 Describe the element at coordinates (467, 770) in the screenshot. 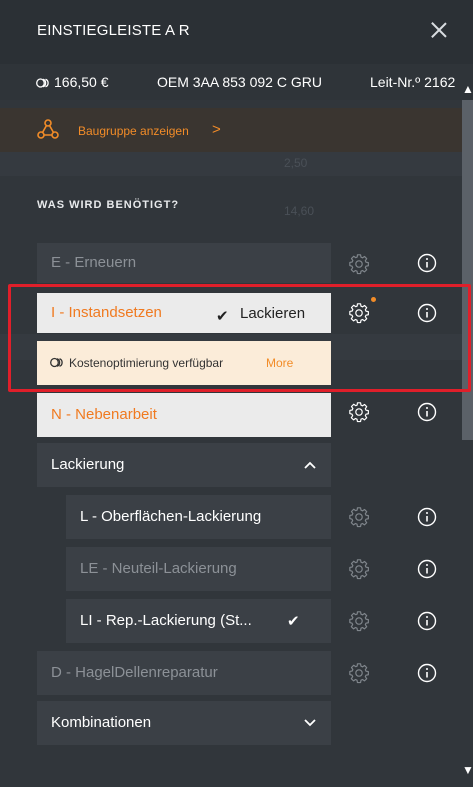

I see `scroll-down-arrow-icon: ▼` at that location.